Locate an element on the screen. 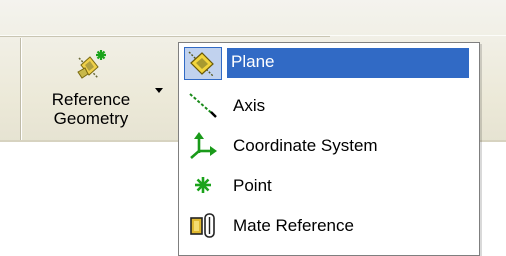 The image size is (506, 256). menu-item-axis: Axis is located at coordinates (328, 105).